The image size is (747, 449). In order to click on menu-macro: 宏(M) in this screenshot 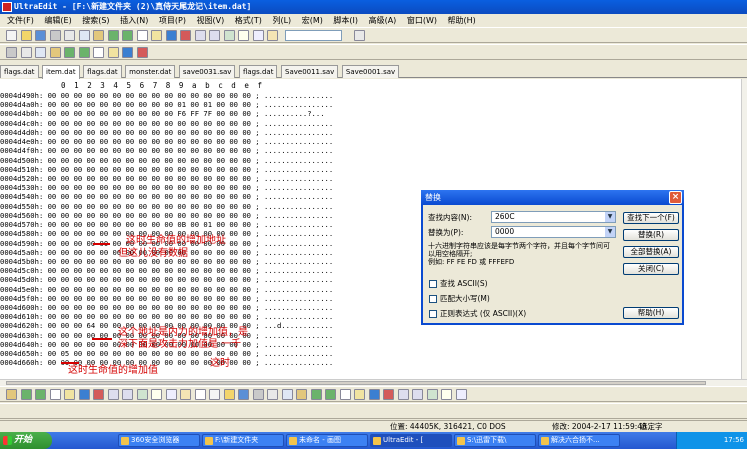, I will do `click(312, 20)`.